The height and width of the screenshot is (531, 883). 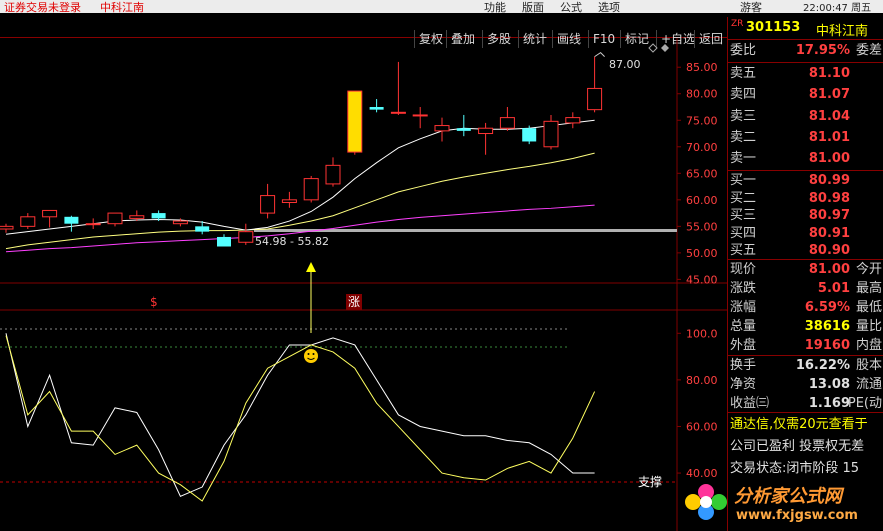 I want to click on notice-line-2: 公司已盈利 投票权无差, so click(x=797, y=446).